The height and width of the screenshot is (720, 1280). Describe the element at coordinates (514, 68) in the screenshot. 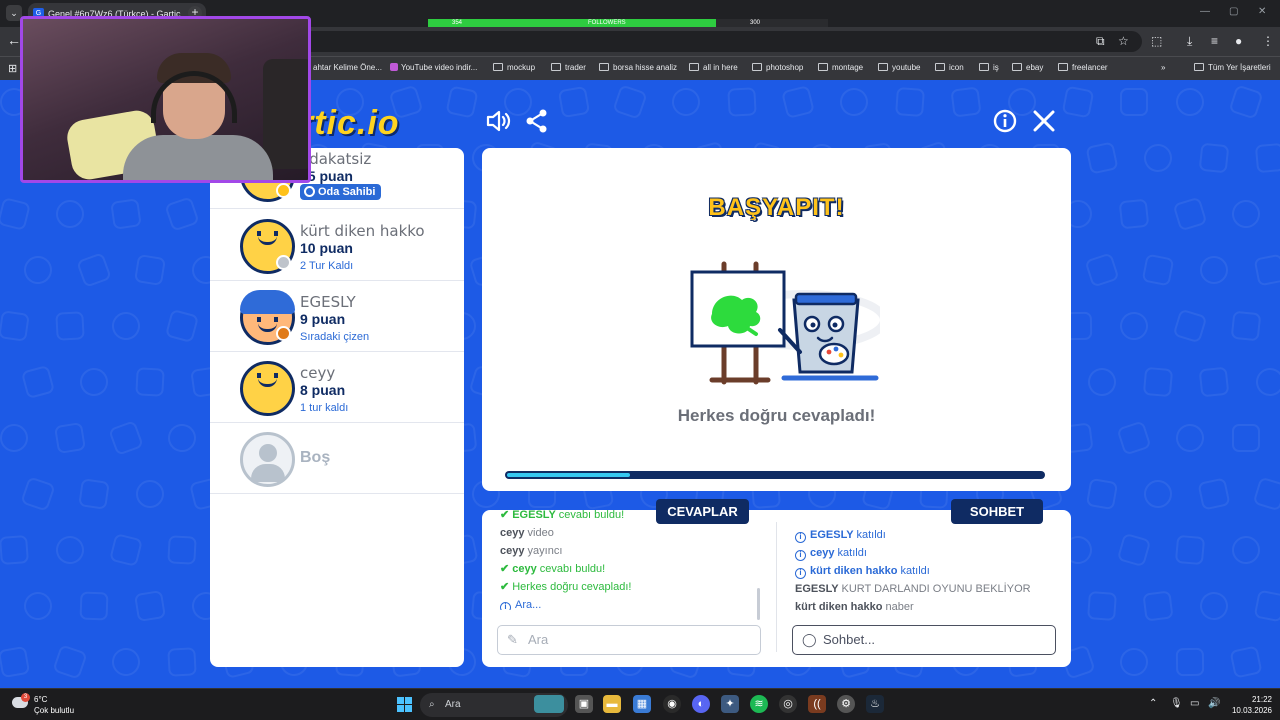

I see `bookmark-folder: mockup` at that location.